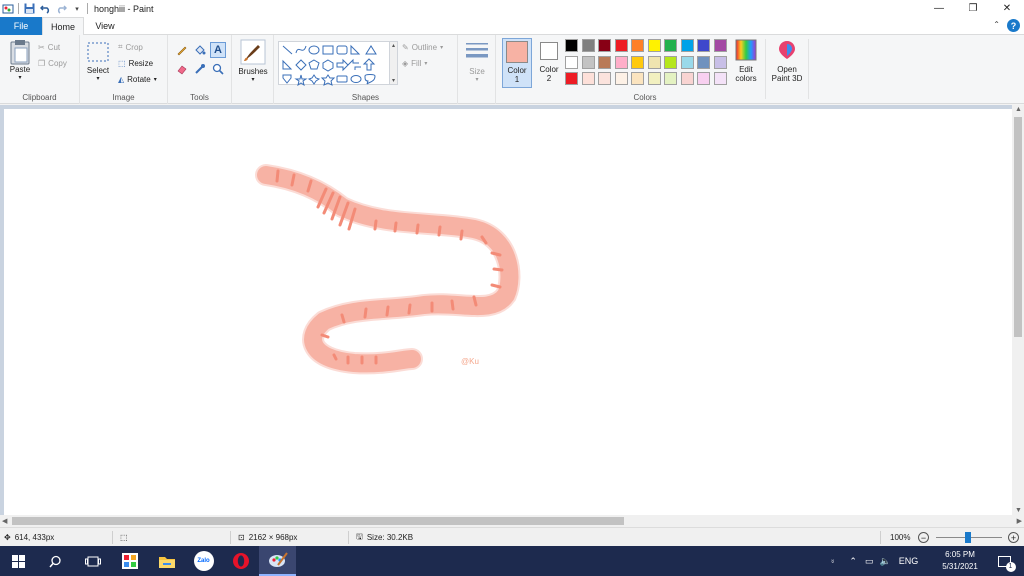 The width and height of the screenshot is (1024, 576). I want to click on line-size-icon, so click(477, 50).